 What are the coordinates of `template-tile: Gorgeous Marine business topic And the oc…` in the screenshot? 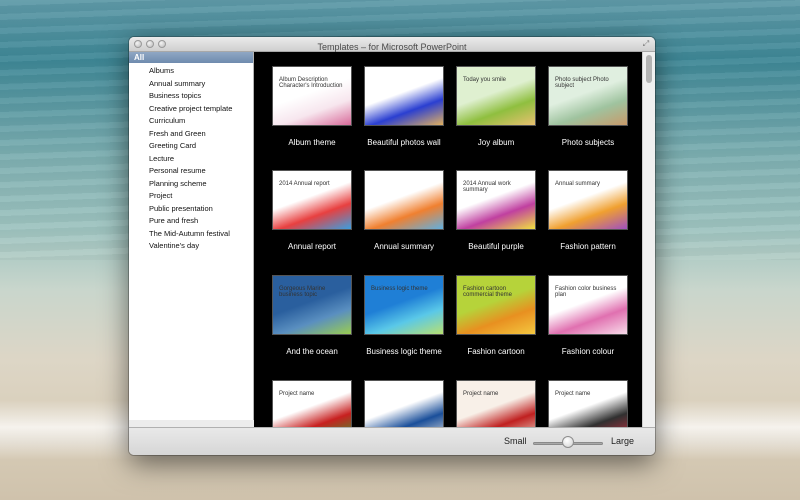 It's located at (312, 315).